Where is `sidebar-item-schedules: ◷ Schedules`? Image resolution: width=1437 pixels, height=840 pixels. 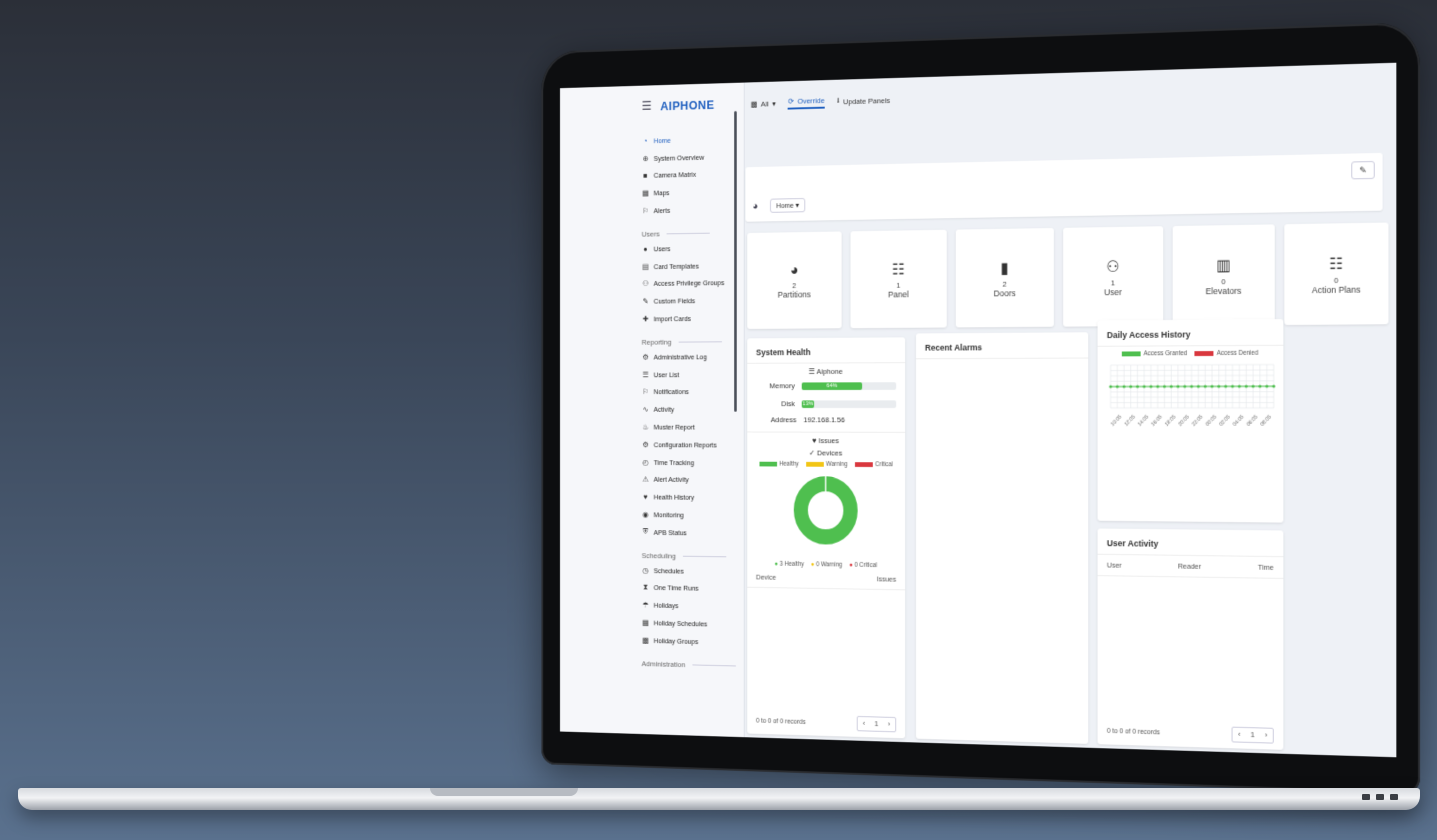
sidebar-item-schedules: ◷ Schedules is located at coordinates (693, 570).